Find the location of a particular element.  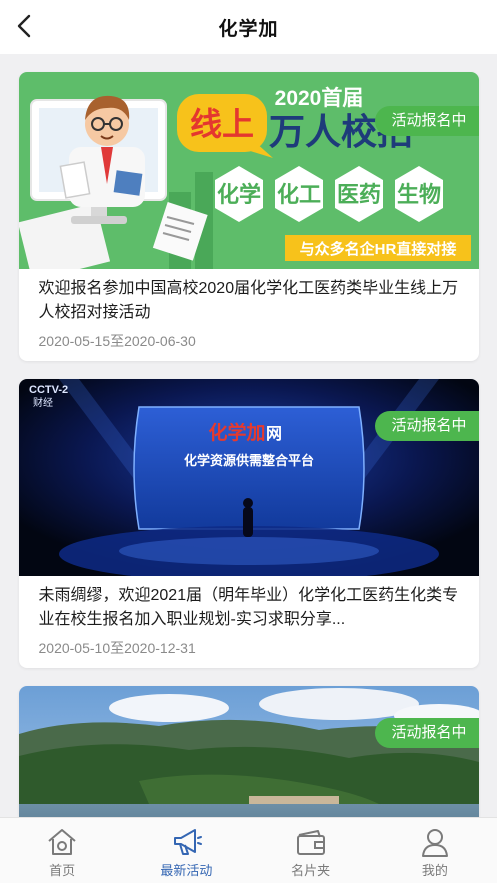

app-header: 化学加 is located at coordinates (248, 27).